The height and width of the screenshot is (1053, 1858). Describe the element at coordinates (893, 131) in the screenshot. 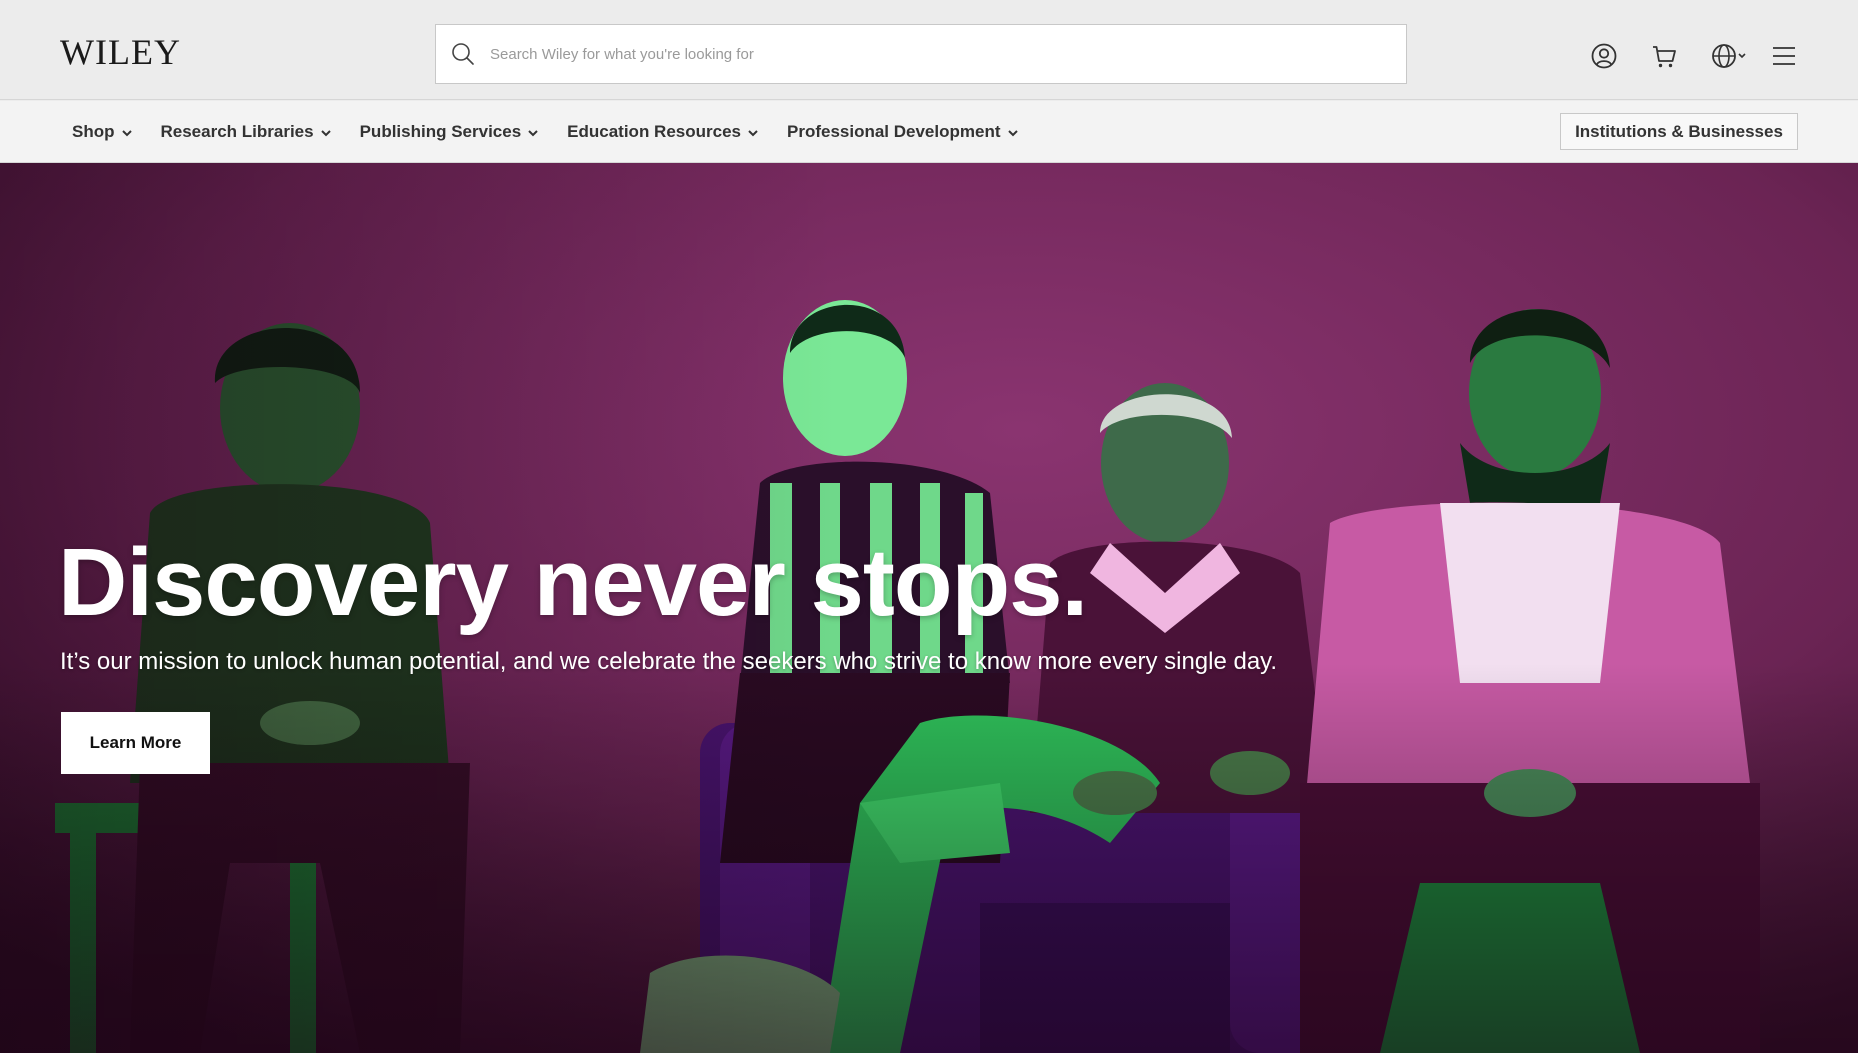

I see `nav-item-label: Professional Development` at that location.